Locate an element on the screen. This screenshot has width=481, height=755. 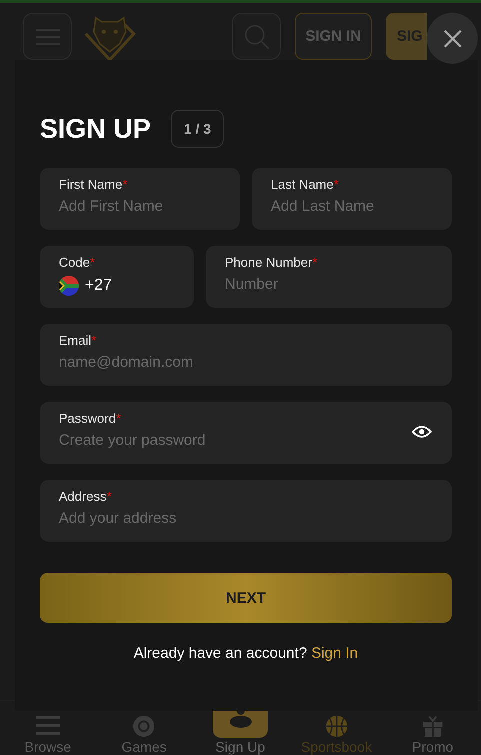
gift-icon is located at coordinates (432, 726).